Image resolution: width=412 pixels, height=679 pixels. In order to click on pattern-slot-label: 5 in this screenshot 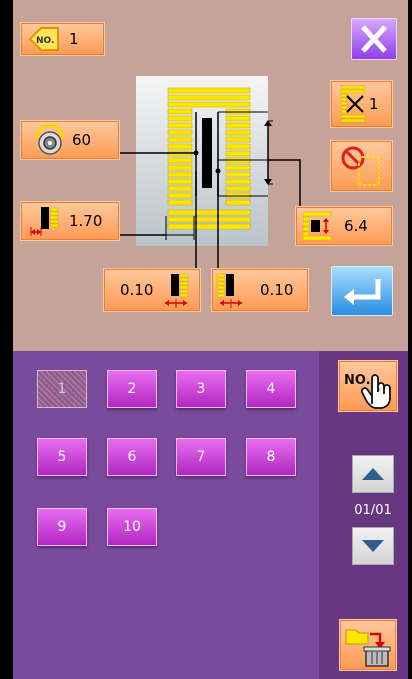, I will do `click(62, 457)`.